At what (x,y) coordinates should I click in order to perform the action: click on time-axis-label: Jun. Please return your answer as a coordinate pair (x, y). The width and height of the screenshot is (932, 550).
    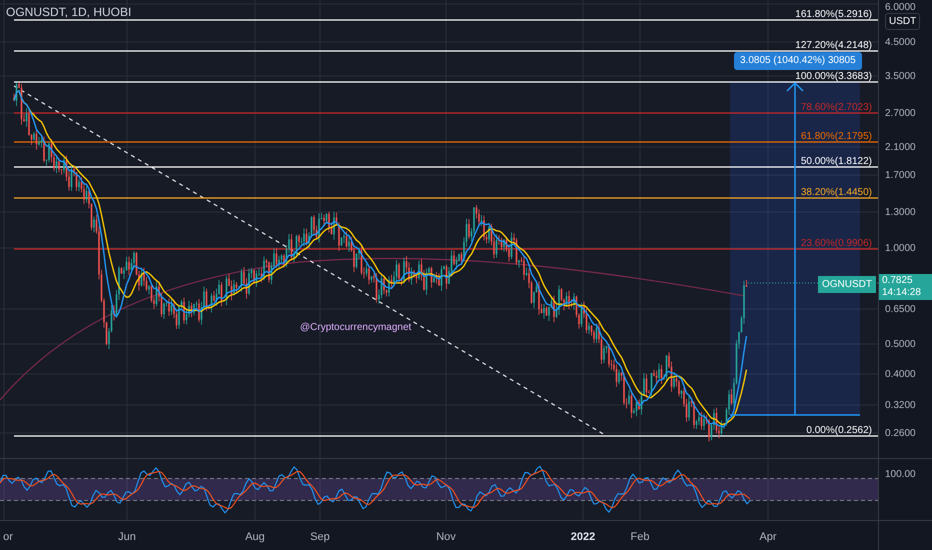
    Looking at the image, I should click on (127, 537).